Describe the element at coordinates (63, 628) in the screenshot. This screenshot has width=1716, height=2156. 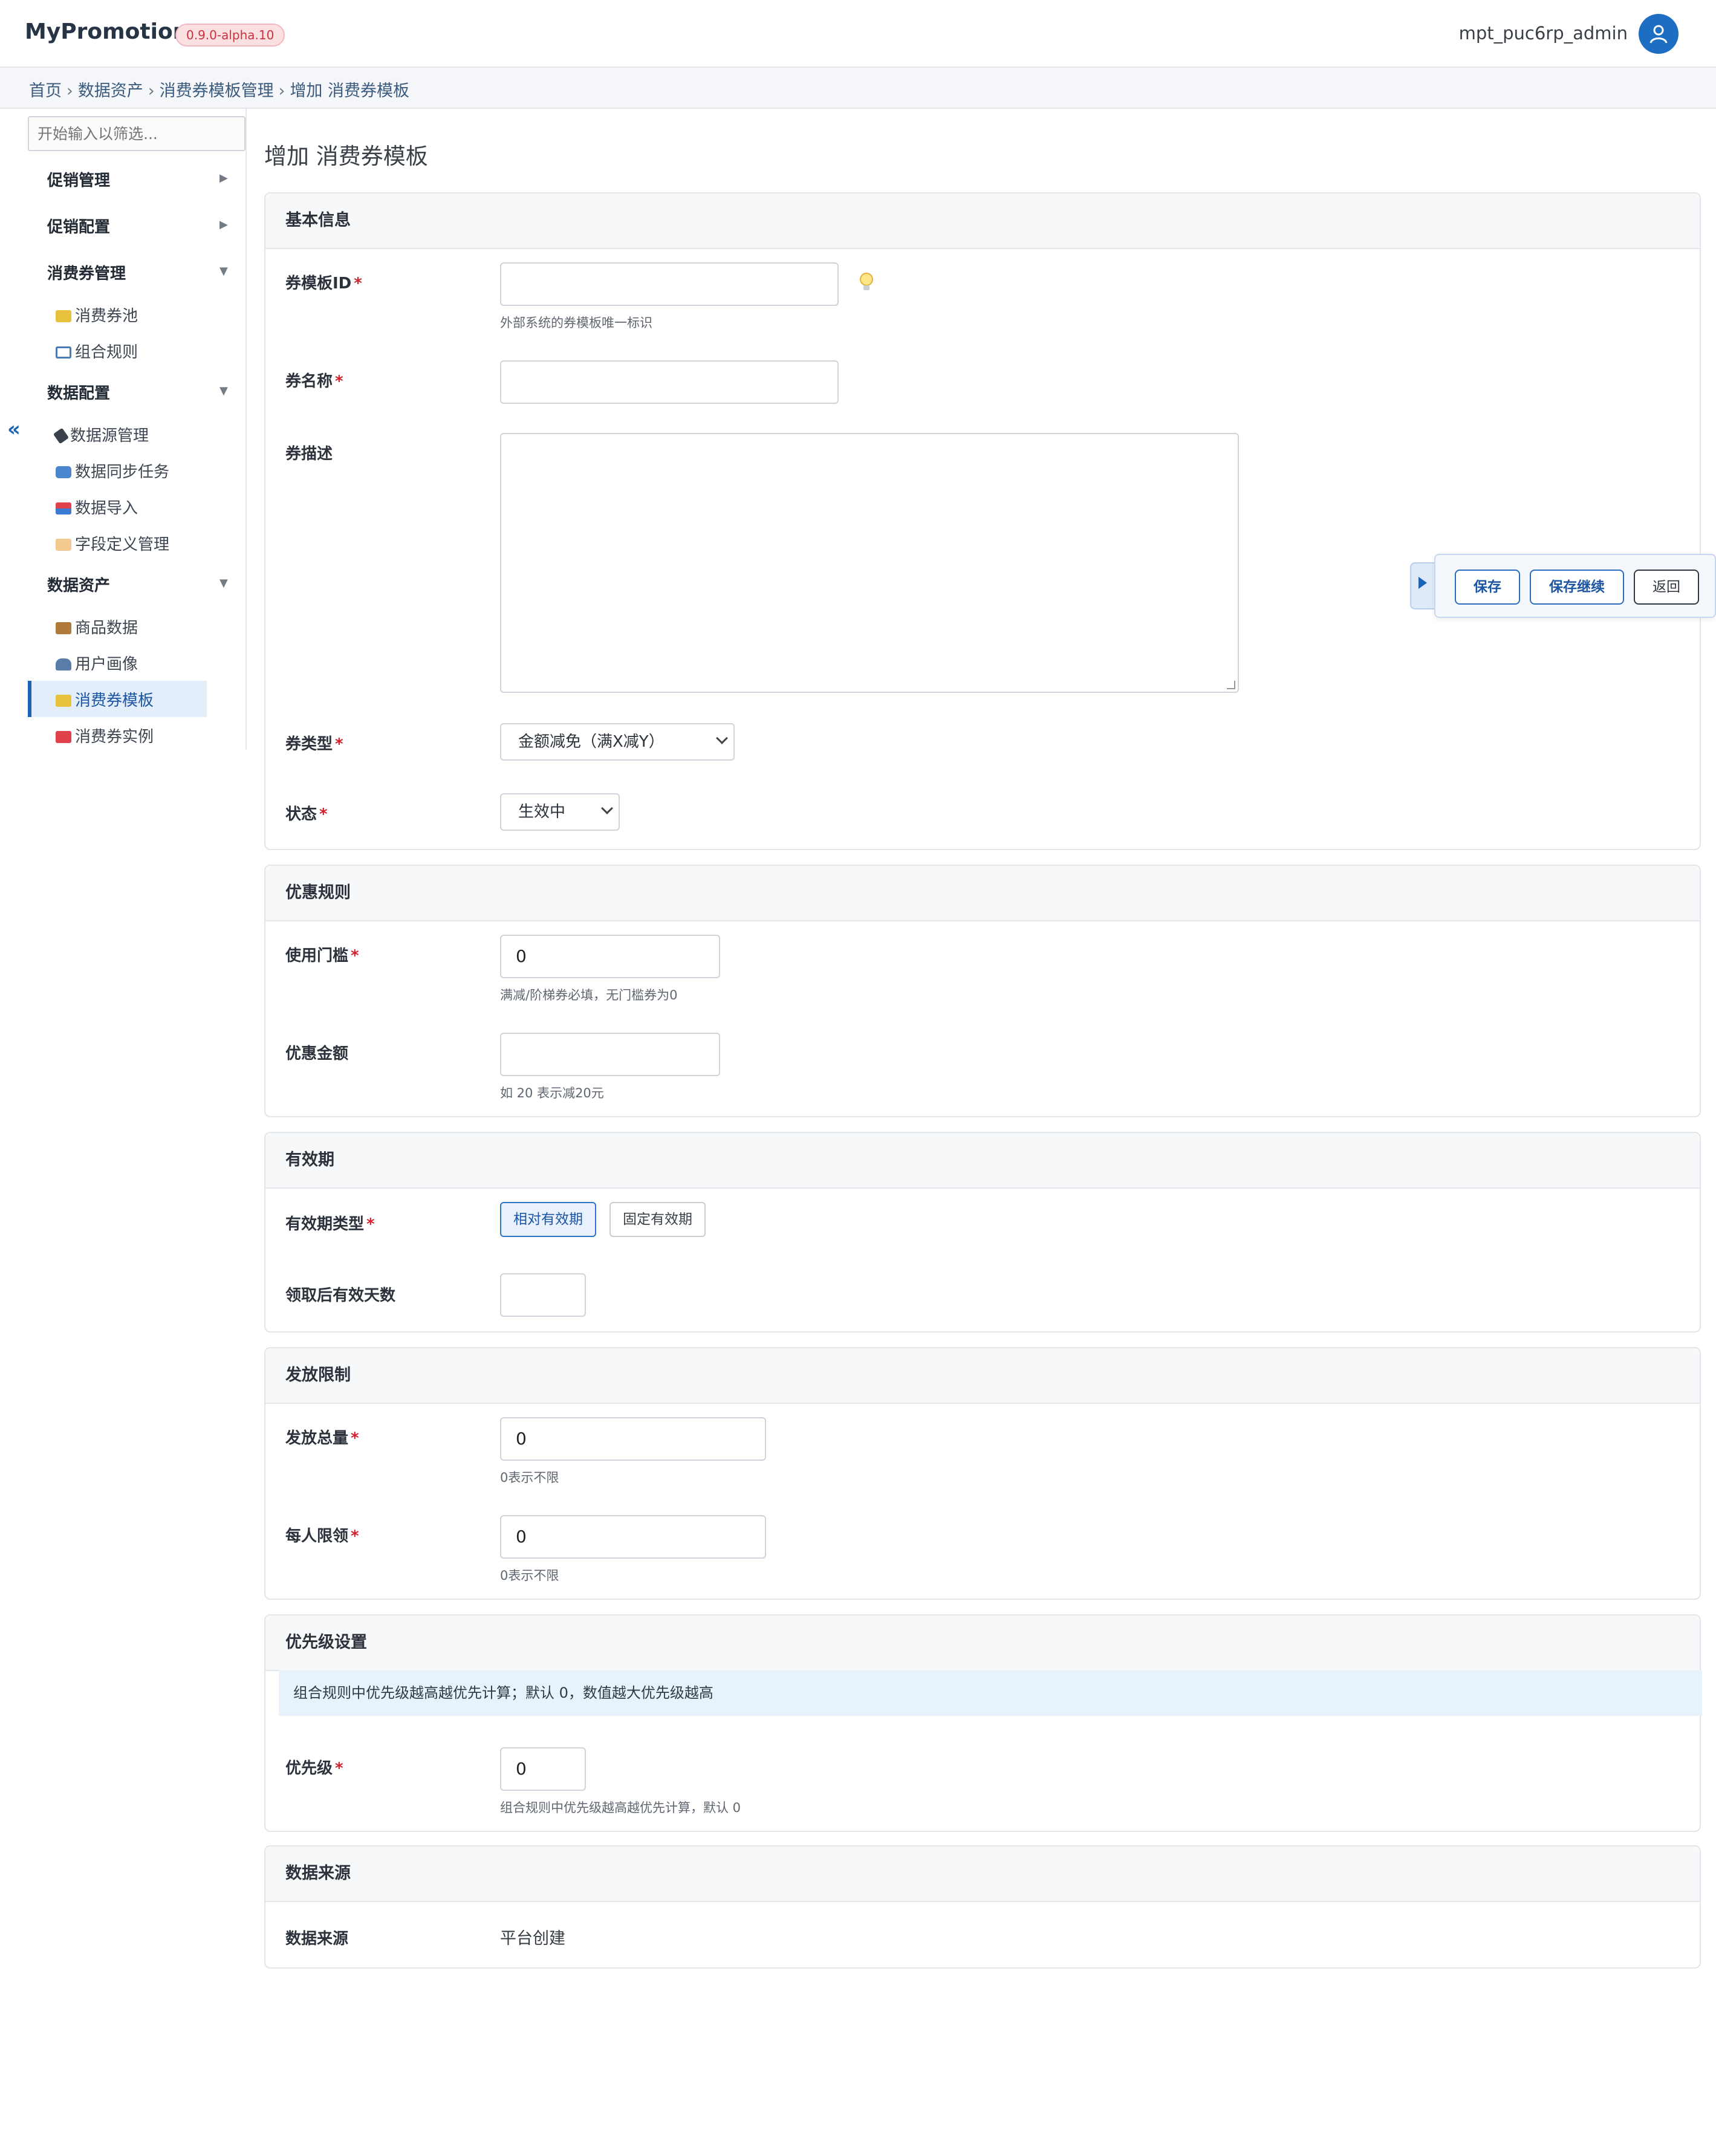
I see `package-icon` at that location.